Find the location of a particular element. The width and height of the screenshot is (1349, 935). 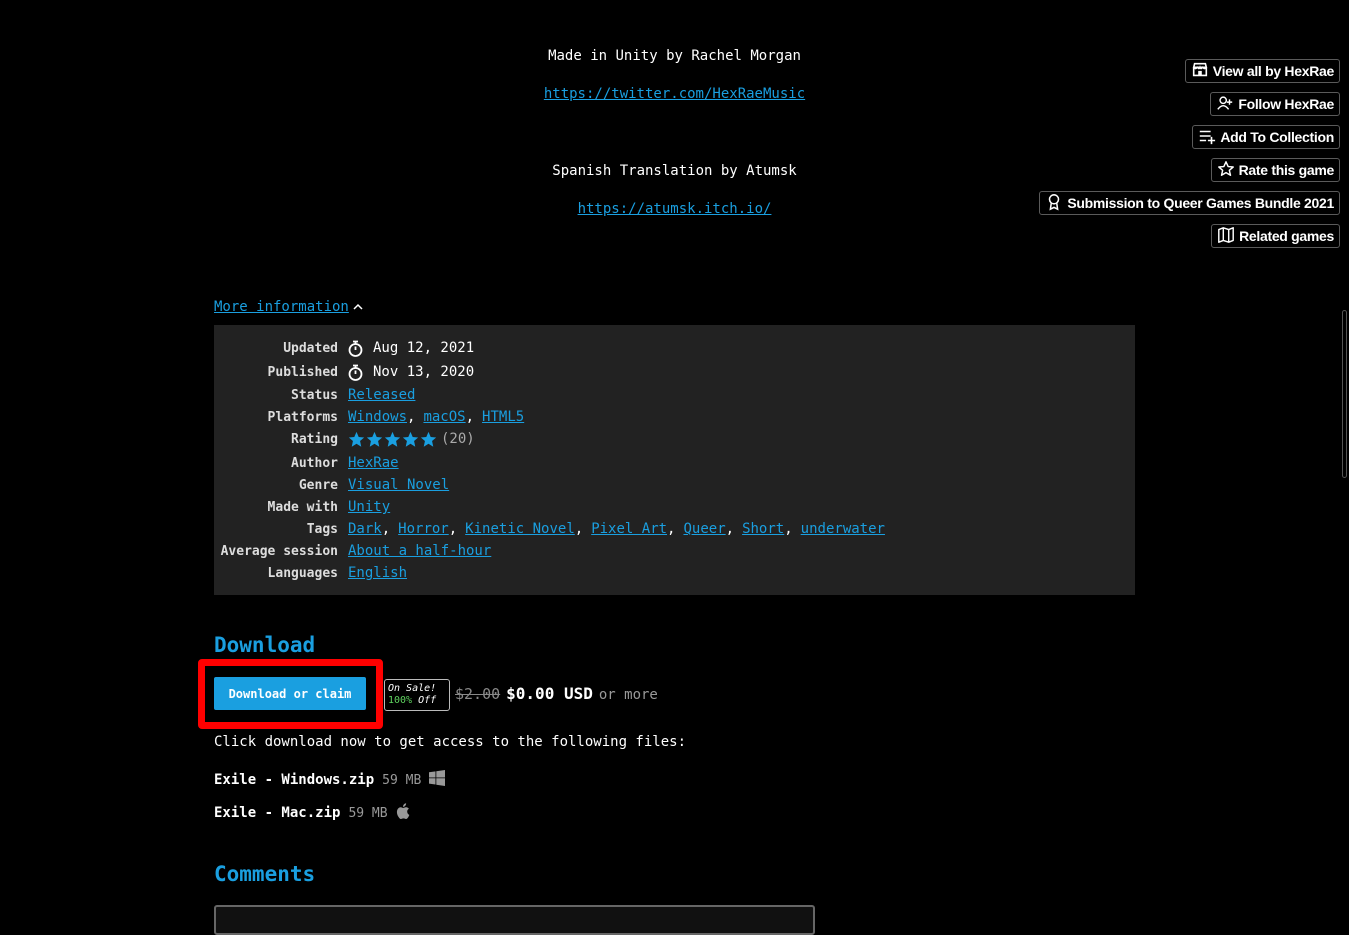

info-key: Genre is located at coordinates (318, 485).